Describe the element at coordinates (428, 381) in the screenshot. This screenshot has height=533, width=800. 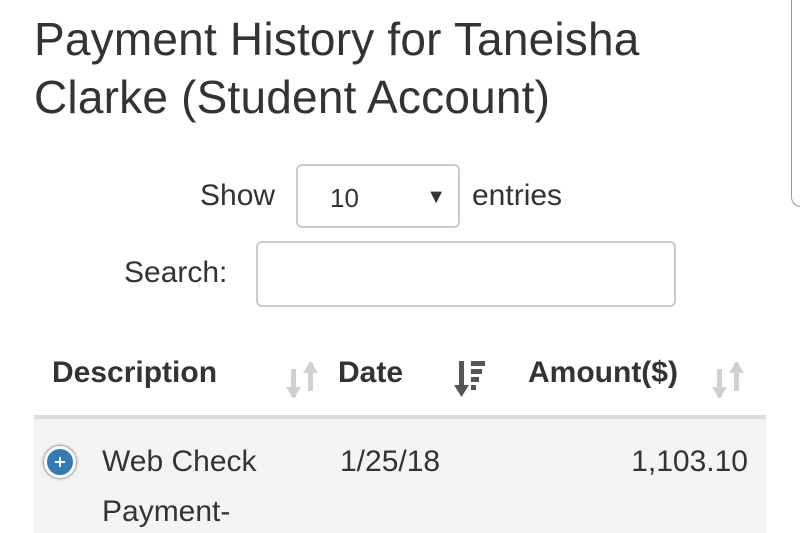
I see `column-header-date: Date` at that location.